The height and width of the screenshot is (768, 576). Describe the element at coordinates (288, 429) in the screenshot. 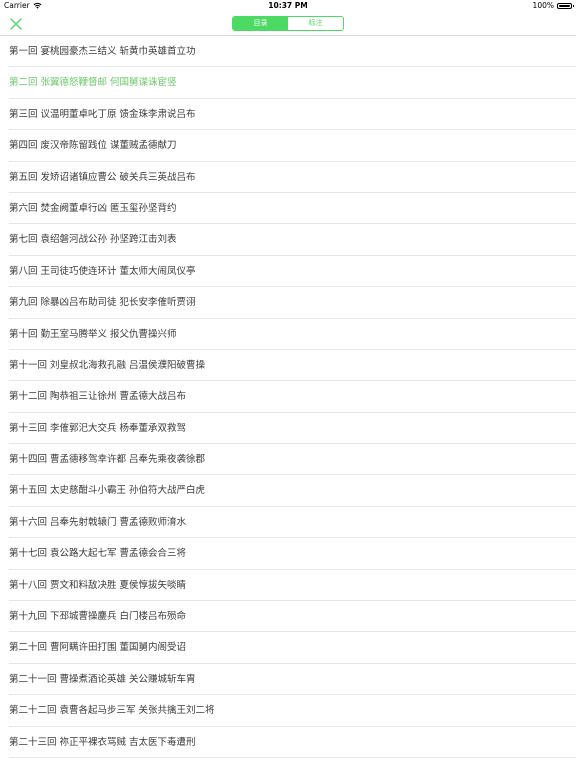

I see `chapter-item: 第十三回 李傕郭汜大交兵 杨奉董承双救驾` at that location.